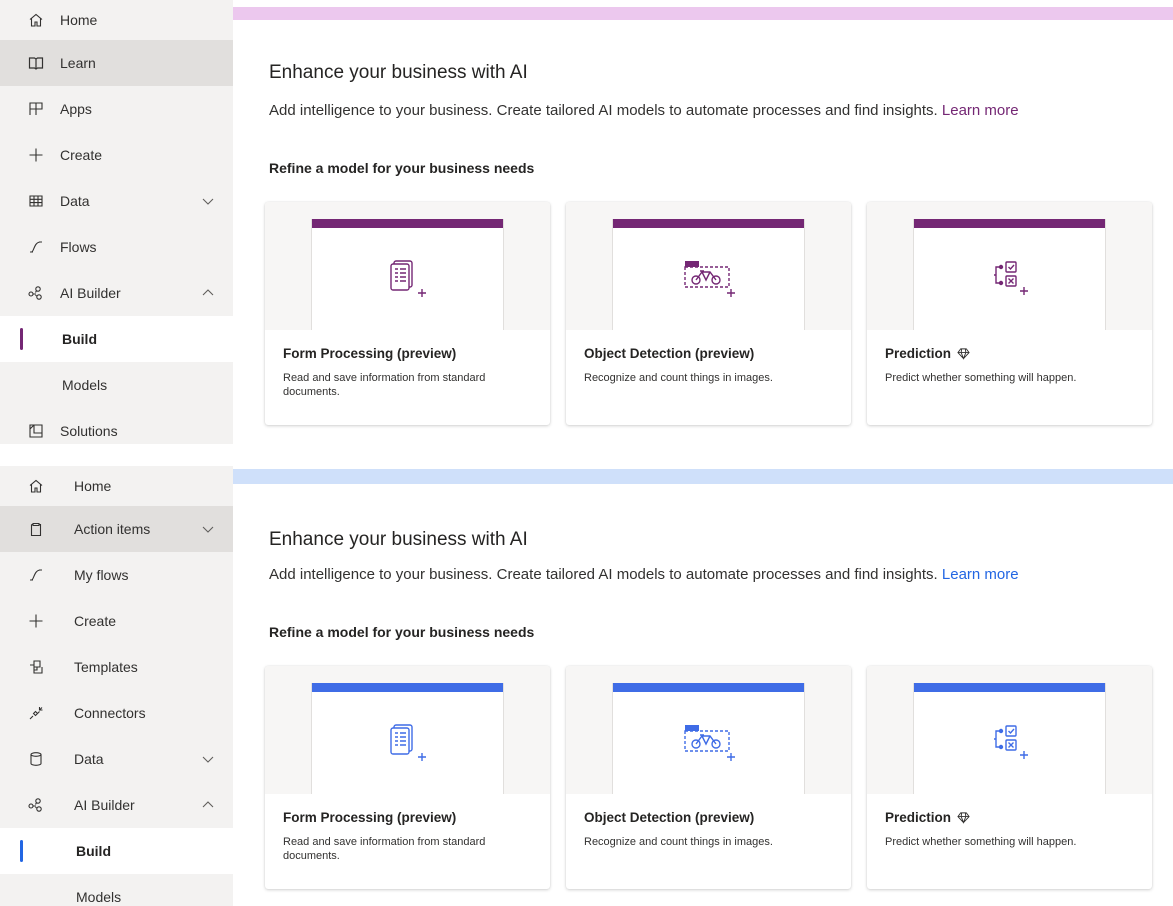 The image size is (1173, 906). Describe the element at coordinates (407, 817) in the screenshot. I see `card-title: Form Processing (preview)` at that location.